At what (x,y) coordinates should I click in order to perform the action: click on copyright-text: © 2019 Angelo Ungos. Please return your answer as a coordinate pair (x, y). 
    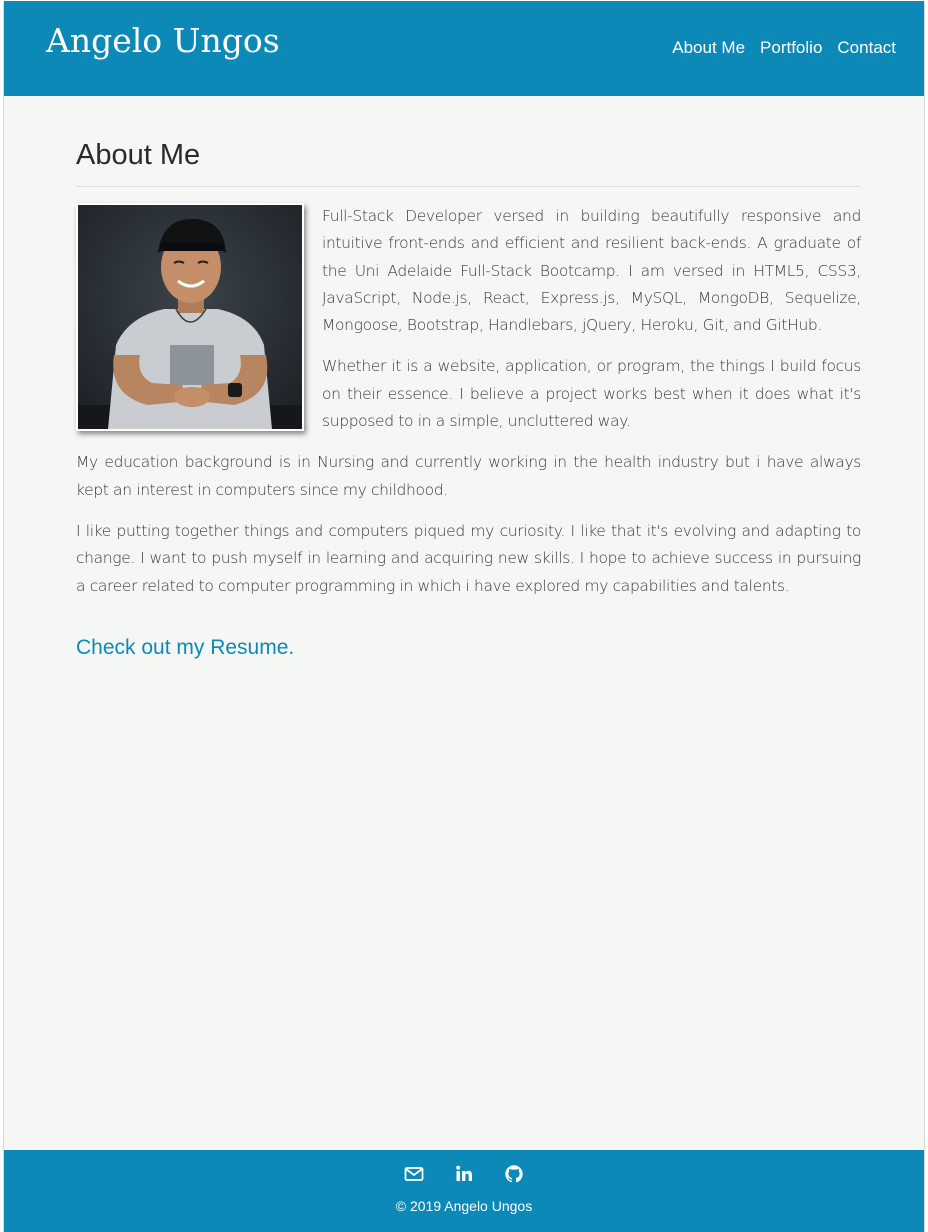
    Looking at the image, I should click on (464, 1206).